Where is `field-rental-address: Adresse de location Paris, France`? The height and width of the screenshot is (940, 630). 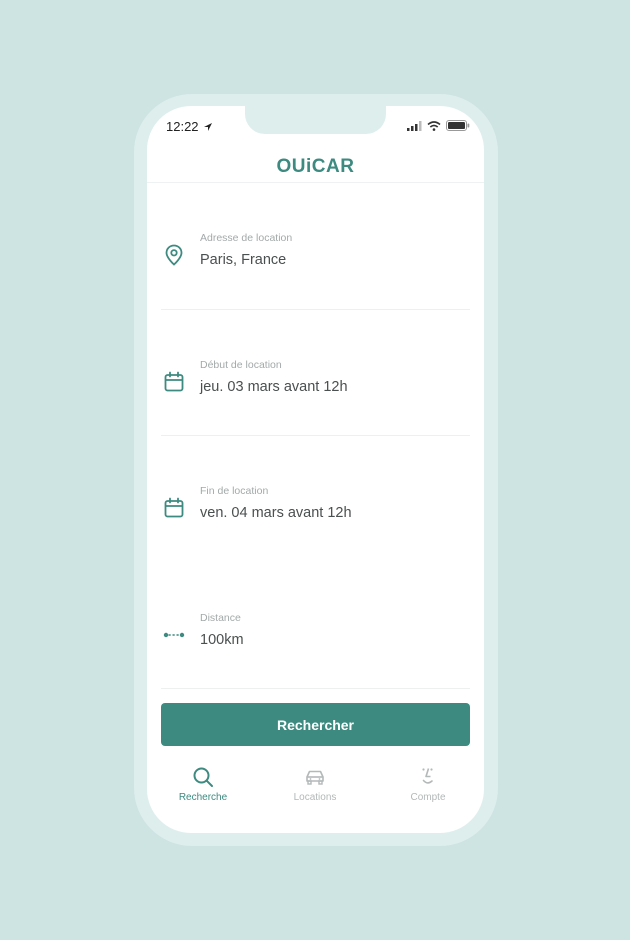
field-rental-address: Adresse de location Paris, France is located at coordinates (315, 272).